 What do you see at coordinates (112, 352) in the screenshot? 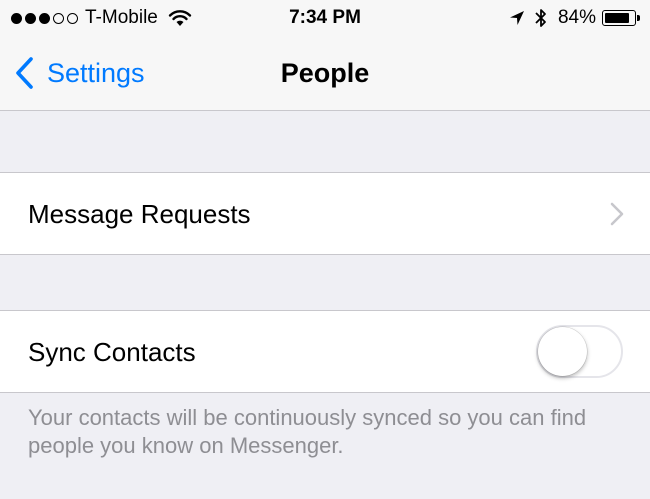
I see `sync-contacts-label: Sync Contacts` at bounding box center [112, 352].